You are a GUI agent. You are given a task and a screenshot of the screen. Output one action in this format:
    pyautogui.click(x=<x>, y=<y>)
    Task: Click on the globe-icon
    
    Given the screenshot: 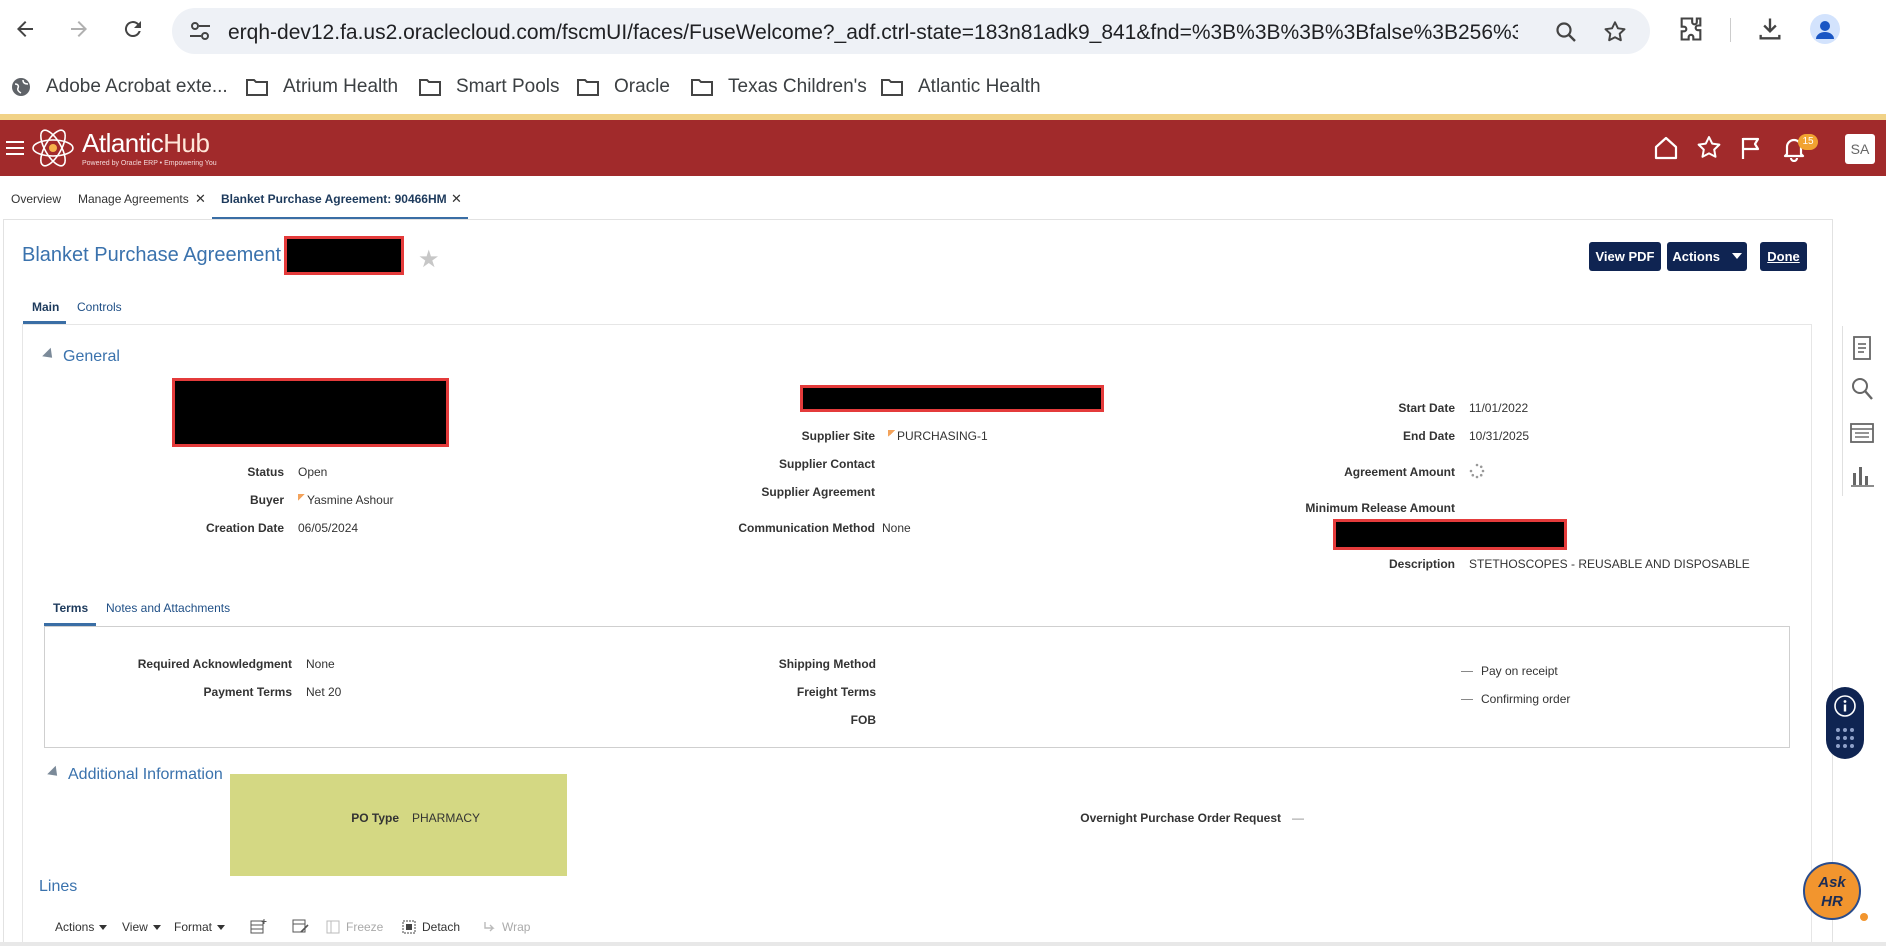 What is the action you would take?
    pyautogui.click(x=21, y=87)
    